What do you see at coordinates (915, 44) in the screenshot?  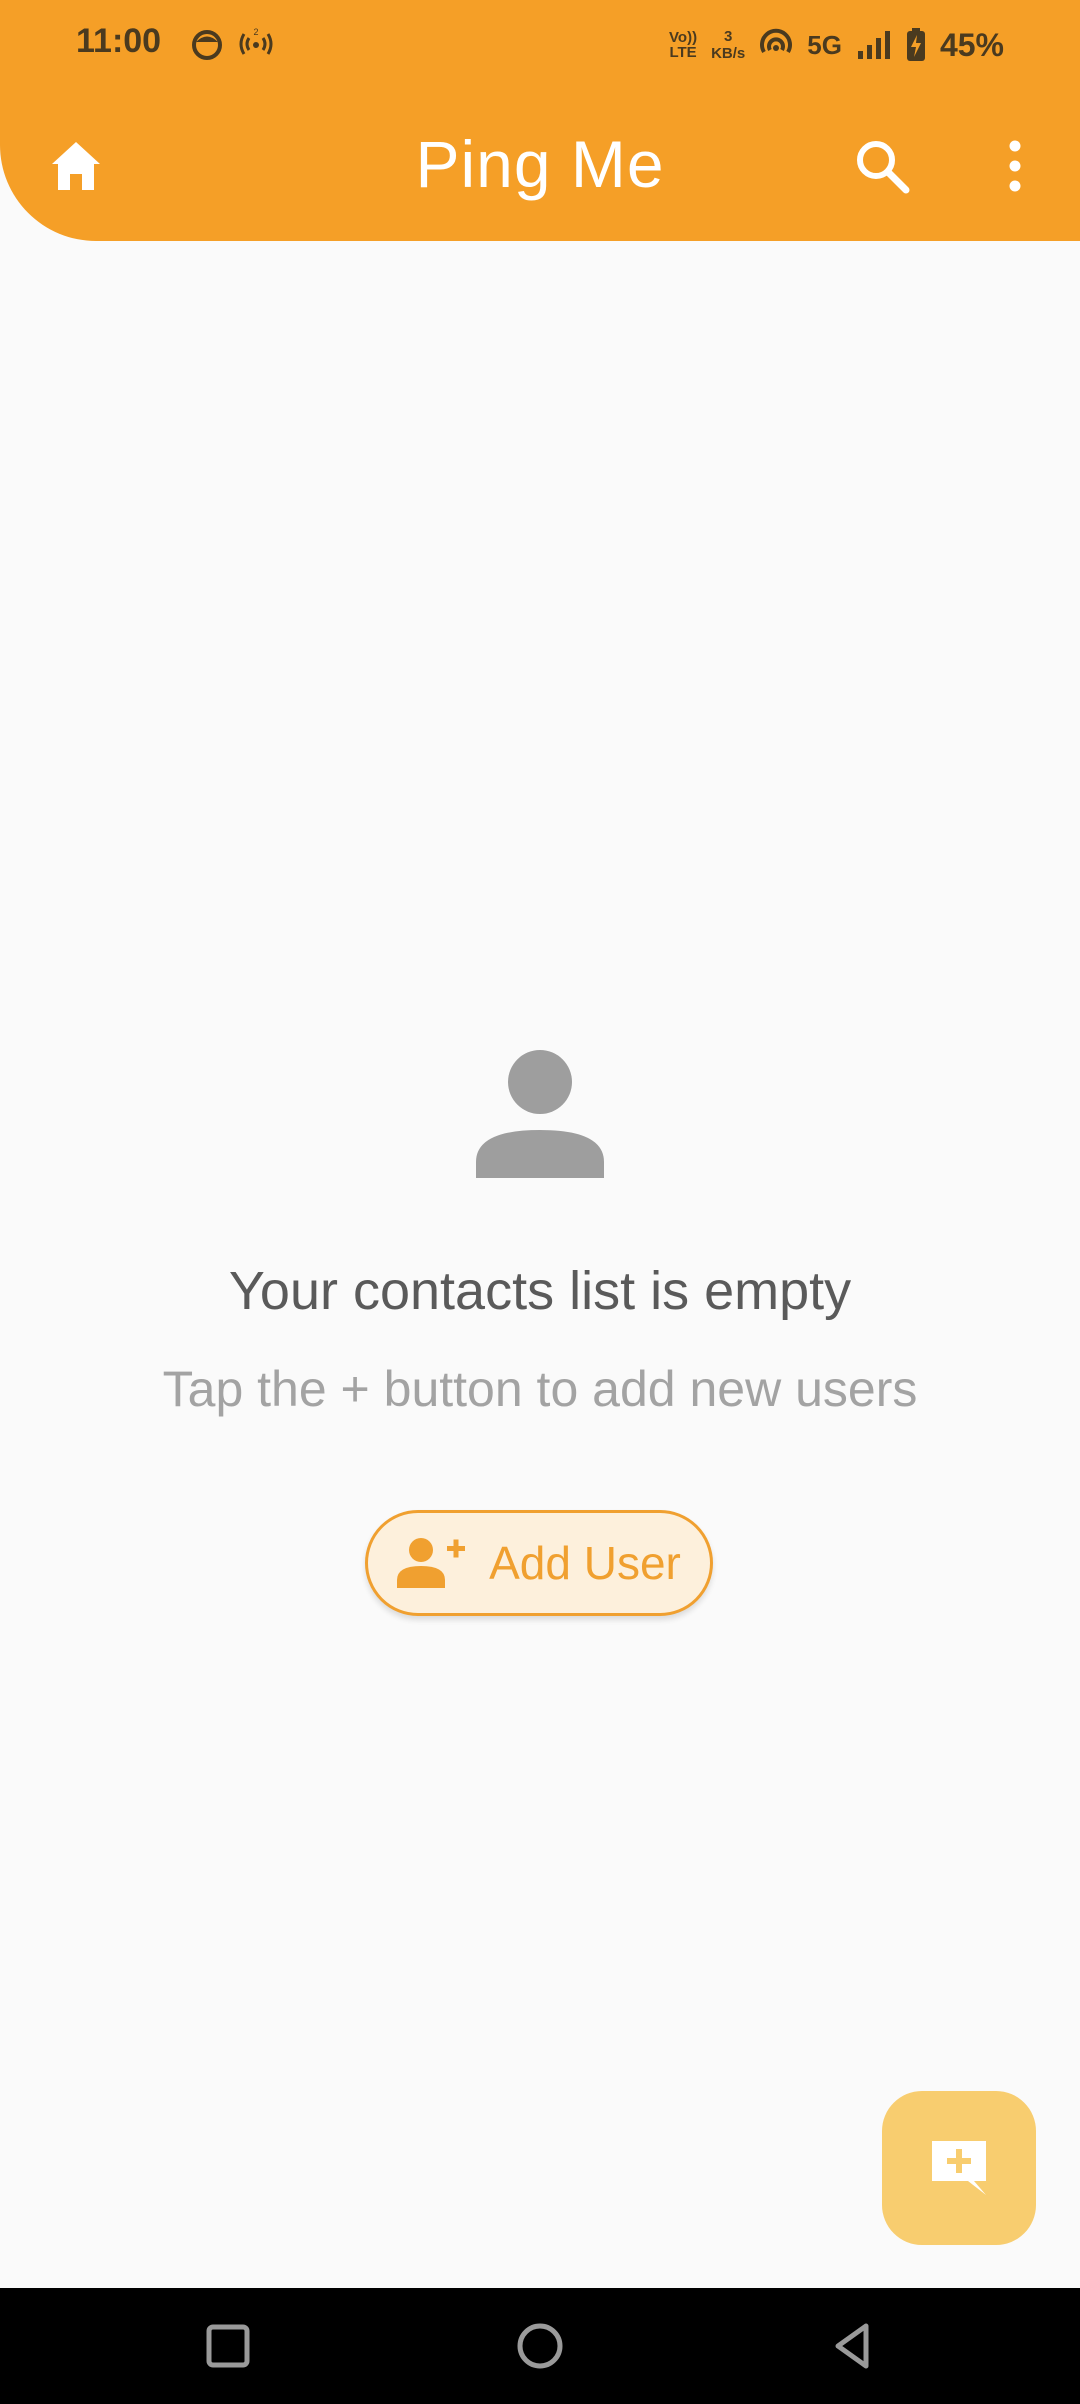 I see `battery-charging-icon` at bounding box center [915, 44].